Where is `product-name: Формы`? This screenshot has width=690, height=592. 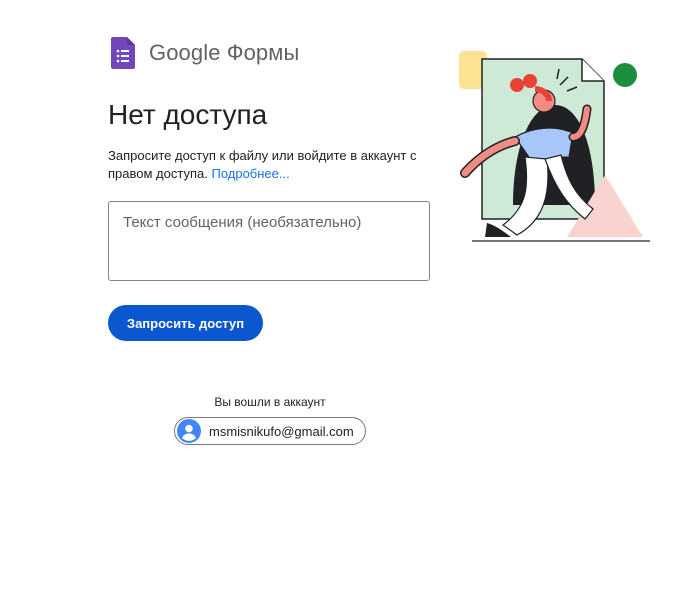 product-name: Формы is located at coordinates (263, 52).